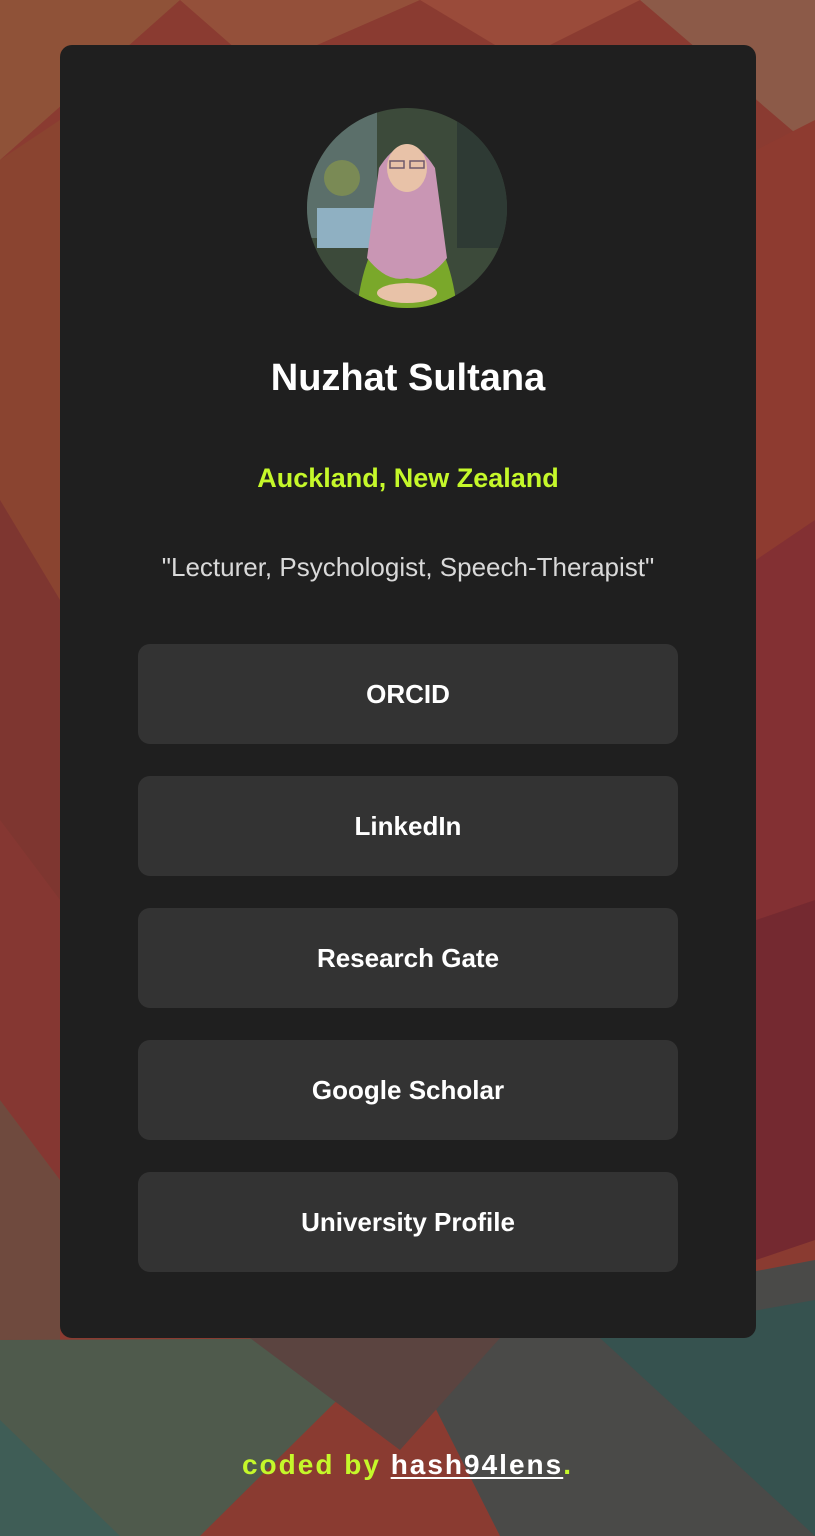  Describe the element at coordinates (408, 478) in the screenshot. I see `profile-location: Auckland, New Zealand` at that location.